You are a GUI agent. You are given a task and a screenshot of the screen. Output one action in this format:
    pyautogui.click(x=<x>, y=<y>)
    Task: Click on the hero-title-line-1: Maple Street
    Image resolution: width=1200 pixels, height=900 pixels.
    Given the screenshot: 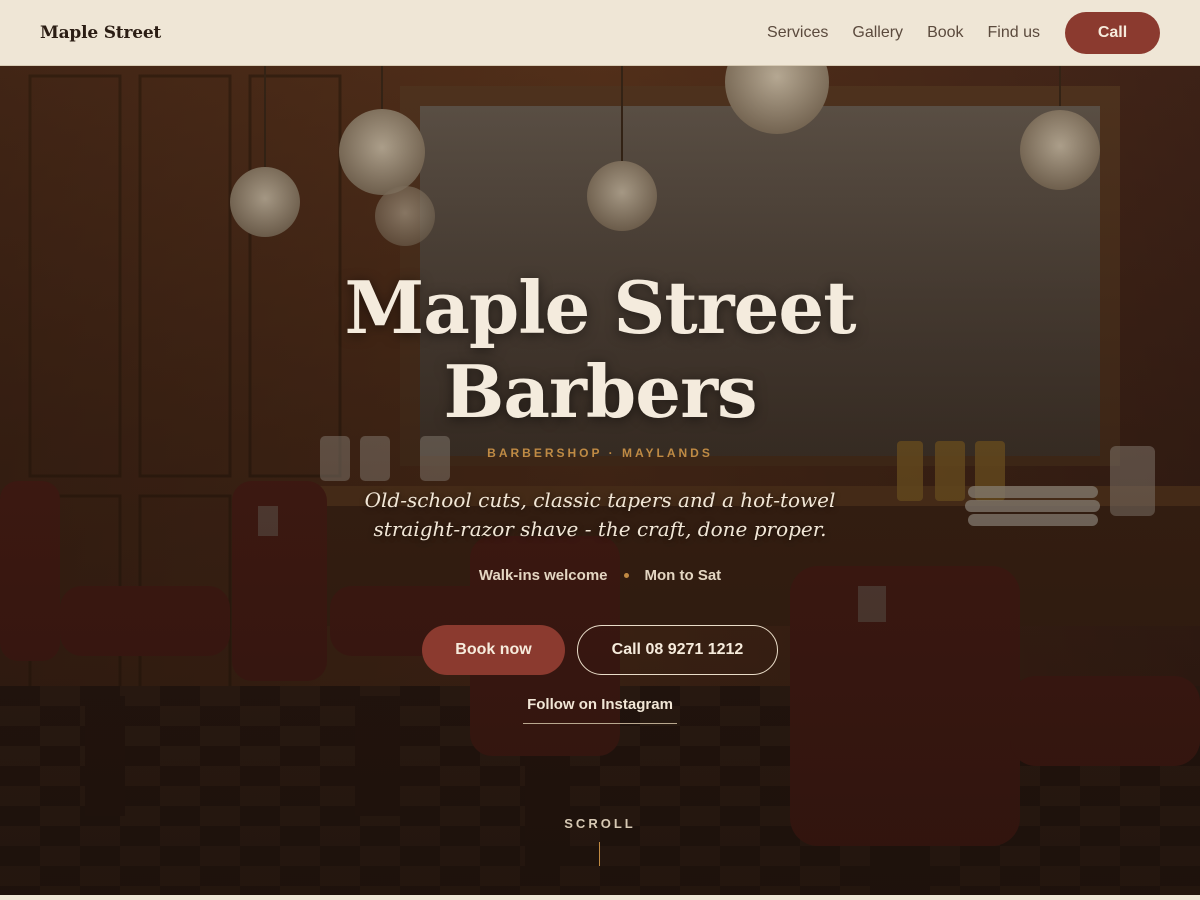 What is the action you would take?
    pyautogui.click(x=600, y=307)
    